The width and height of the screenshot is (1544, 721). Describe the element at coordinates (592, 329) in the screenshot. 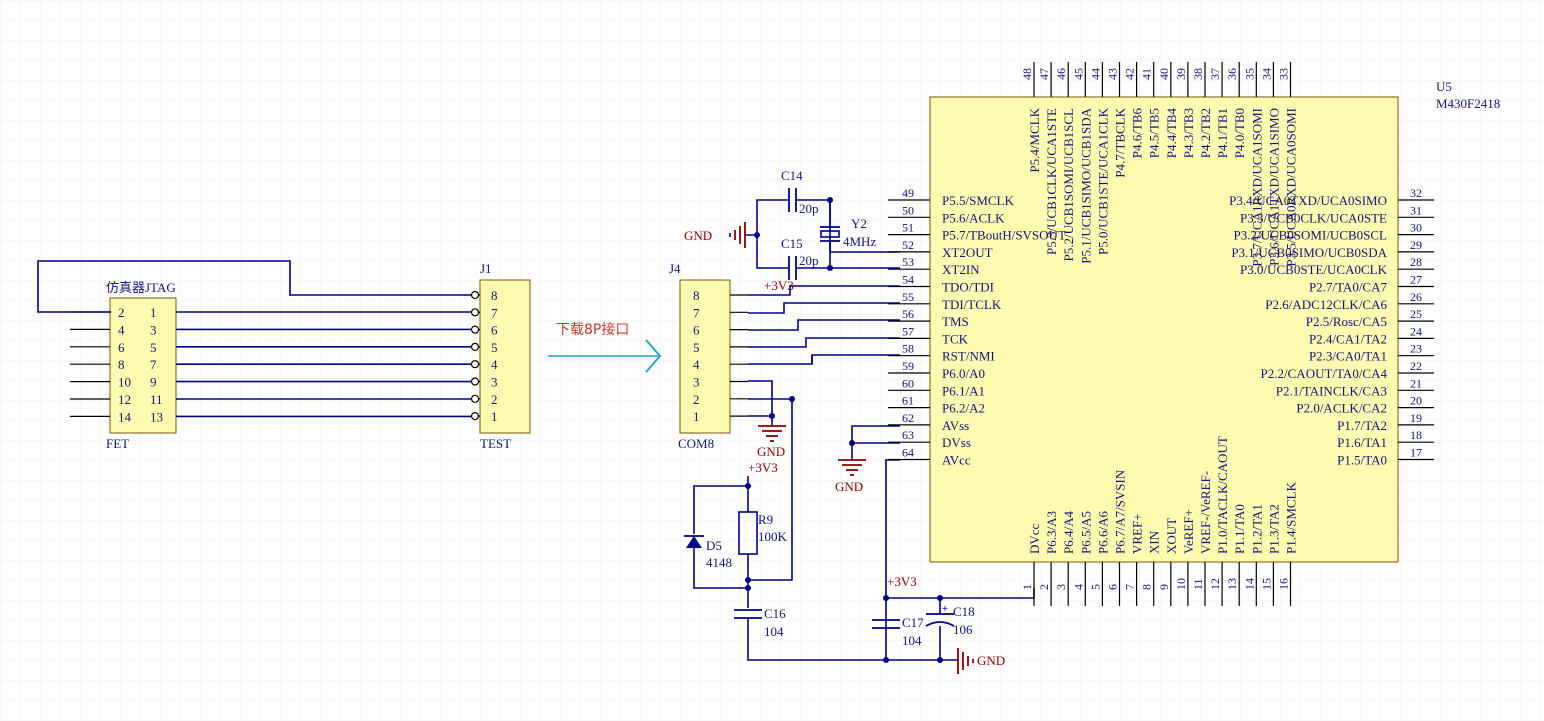

I see `download-label: 下载8P接口` at that location.